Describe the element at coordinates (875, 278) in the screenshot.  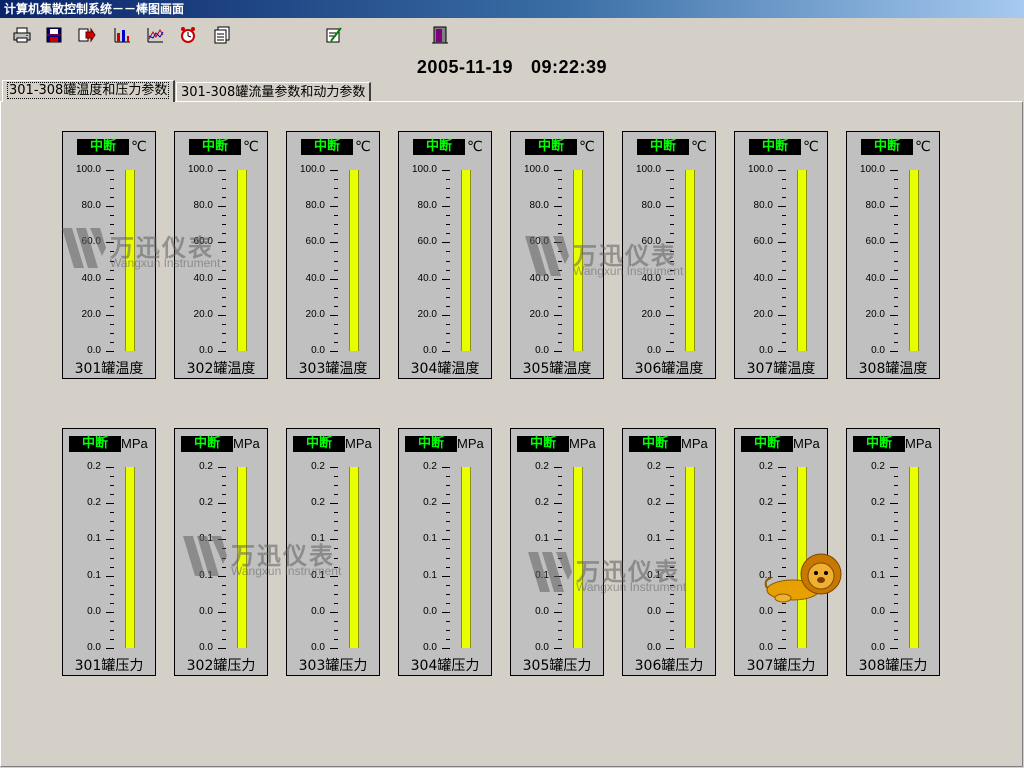
I see `gauge-tick-label: 40.0` at that location.